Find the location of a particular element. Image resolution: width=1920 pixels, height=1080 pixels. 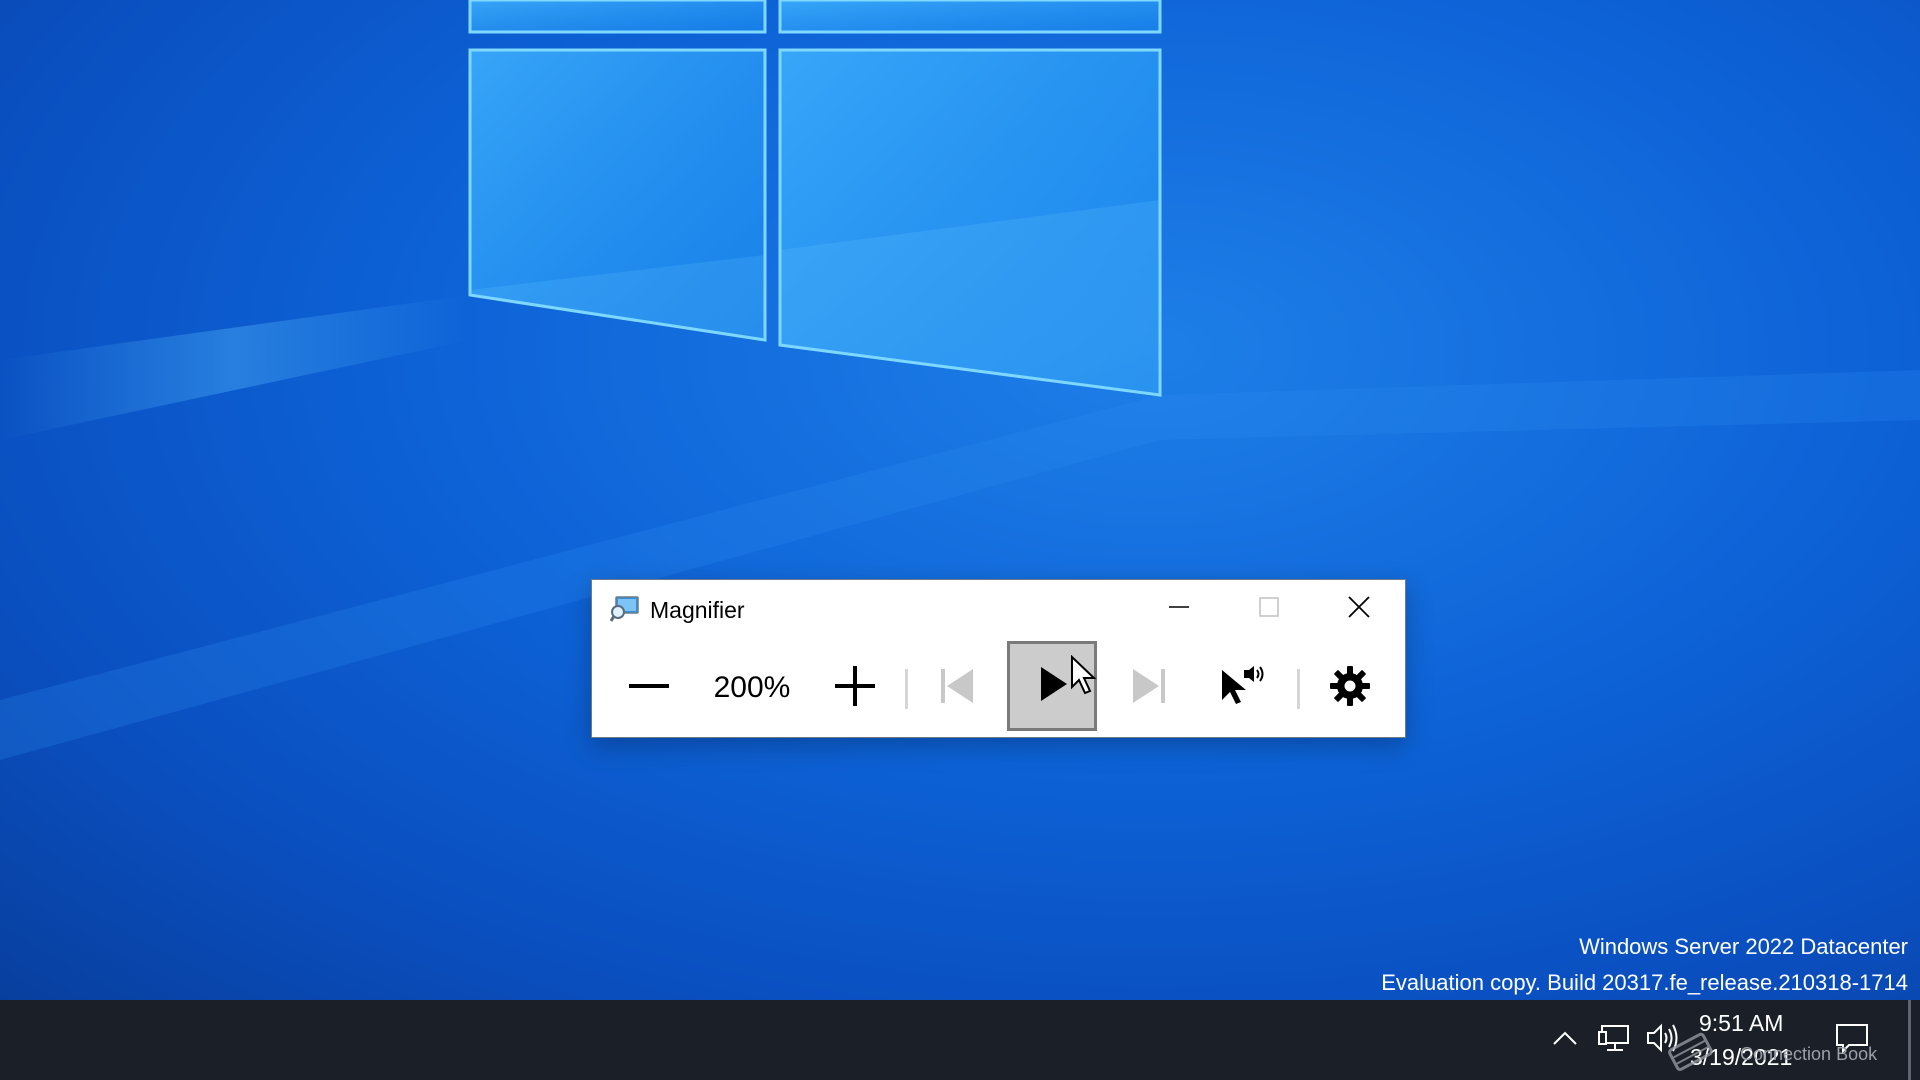

magnifier-titlebar: Magnifier is located at coordinates (998, 609).